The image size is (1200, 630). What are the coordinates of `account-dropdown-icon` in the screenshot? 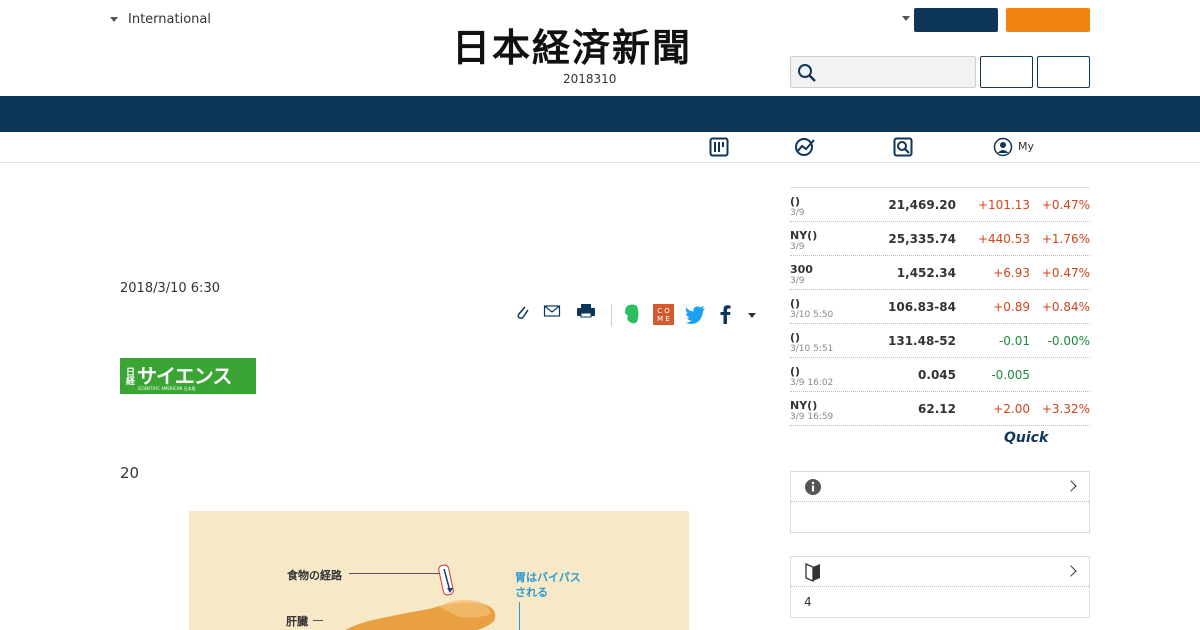 It's located at (906, 18).